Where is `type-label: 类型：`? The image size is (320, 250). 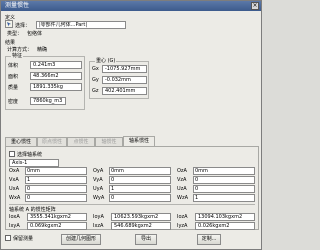 type-label: 类型： is located at coordinates (15, 34).